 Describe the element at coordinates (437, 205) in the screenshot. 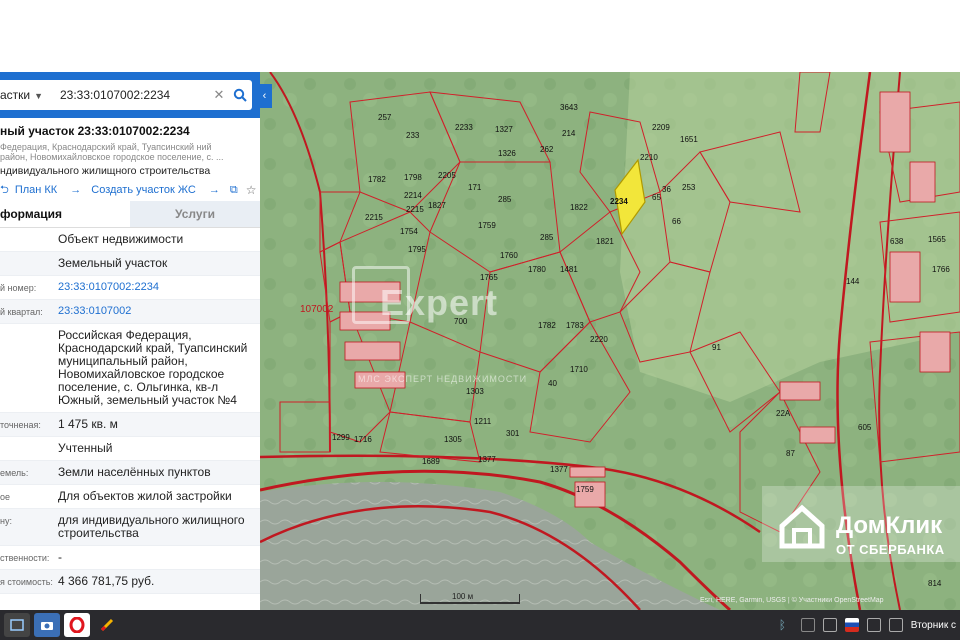

I see `parcel-label-1827: 1827` at that location.